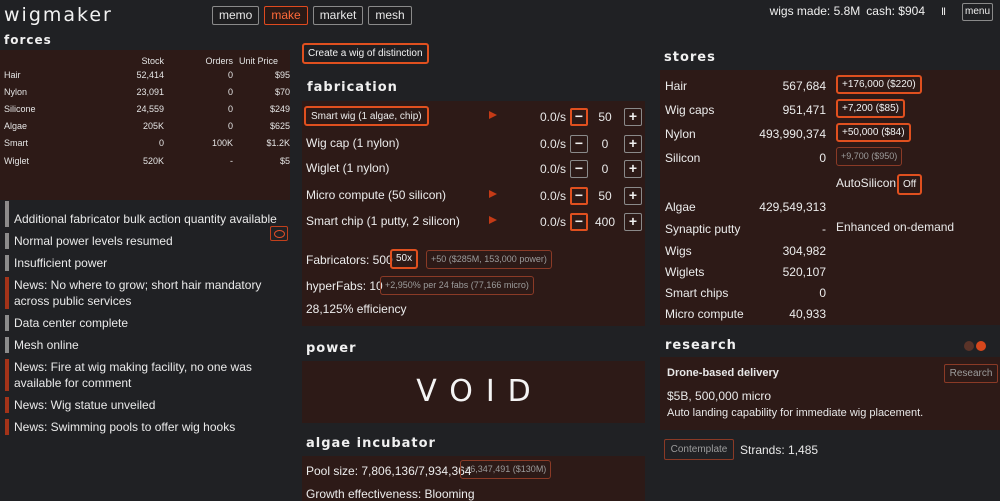 The image size is (1000, 501). I want to click on expand-pool-button: +6,347,491 ($130M), so click(506, 469).